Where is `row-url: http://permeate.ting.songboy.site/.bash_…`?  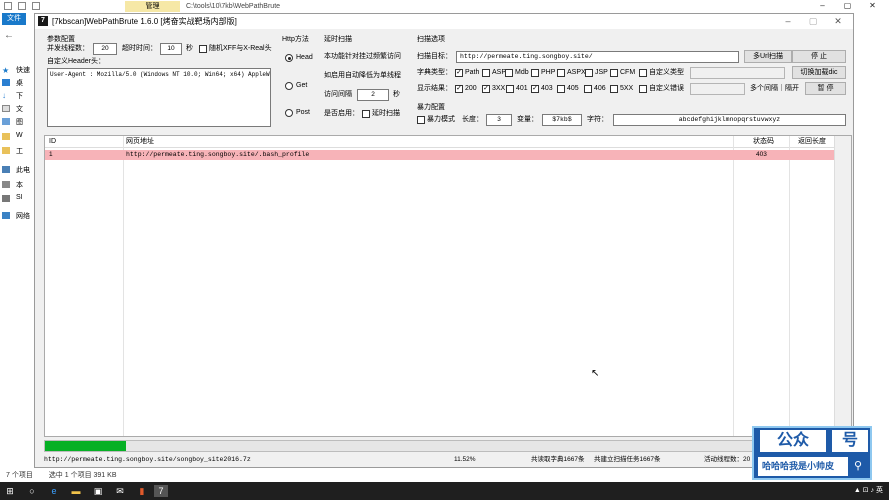 row-url: http://permeate.ting.songboy.site/.bash_… is located at coordinates (218, 154).